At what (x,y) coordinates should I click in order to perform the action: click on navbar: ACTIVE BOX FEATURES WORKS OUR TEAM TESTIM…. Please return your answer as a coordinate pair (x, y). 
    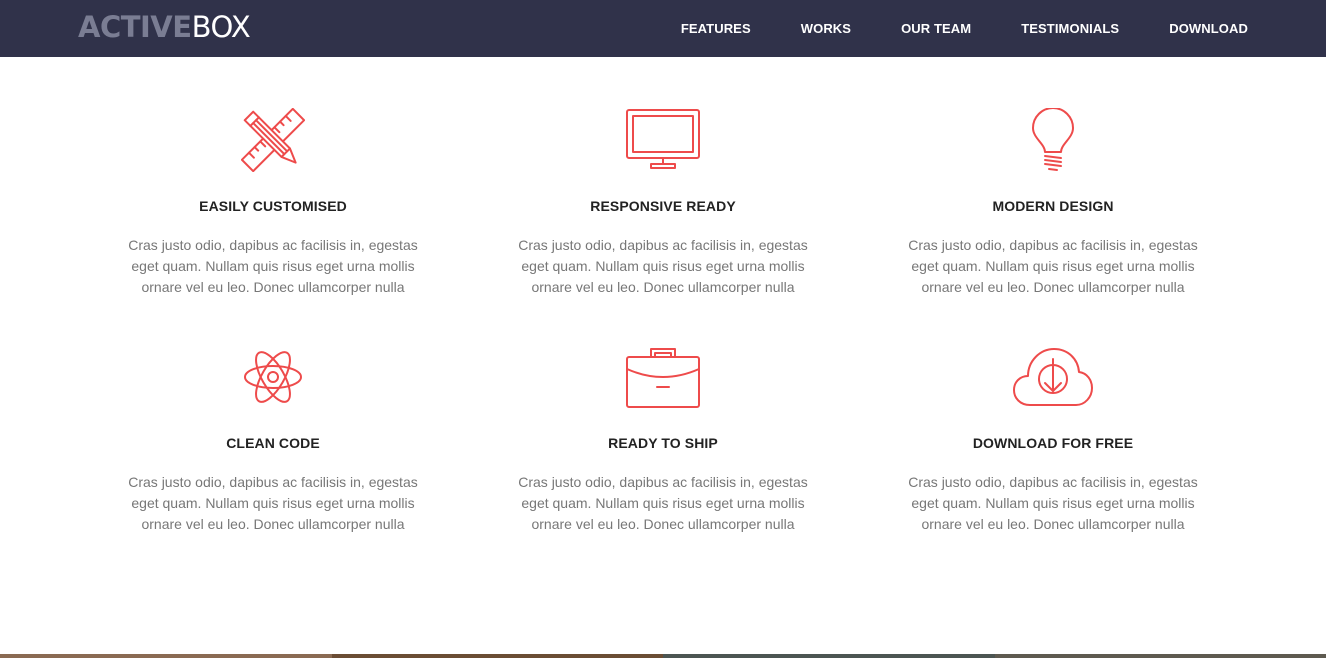
    Looking at the image, I should click on (663, 28).